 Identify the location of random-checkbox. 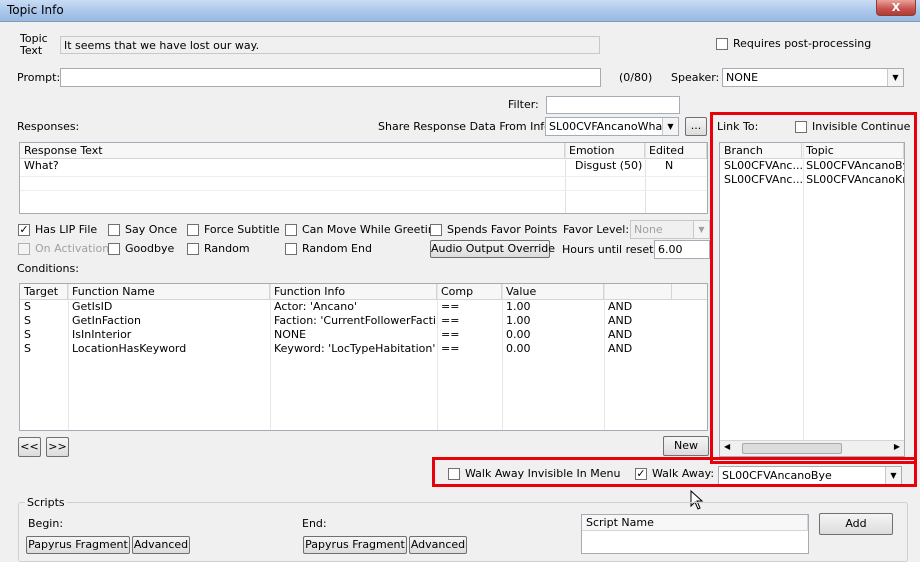
(193, 248).